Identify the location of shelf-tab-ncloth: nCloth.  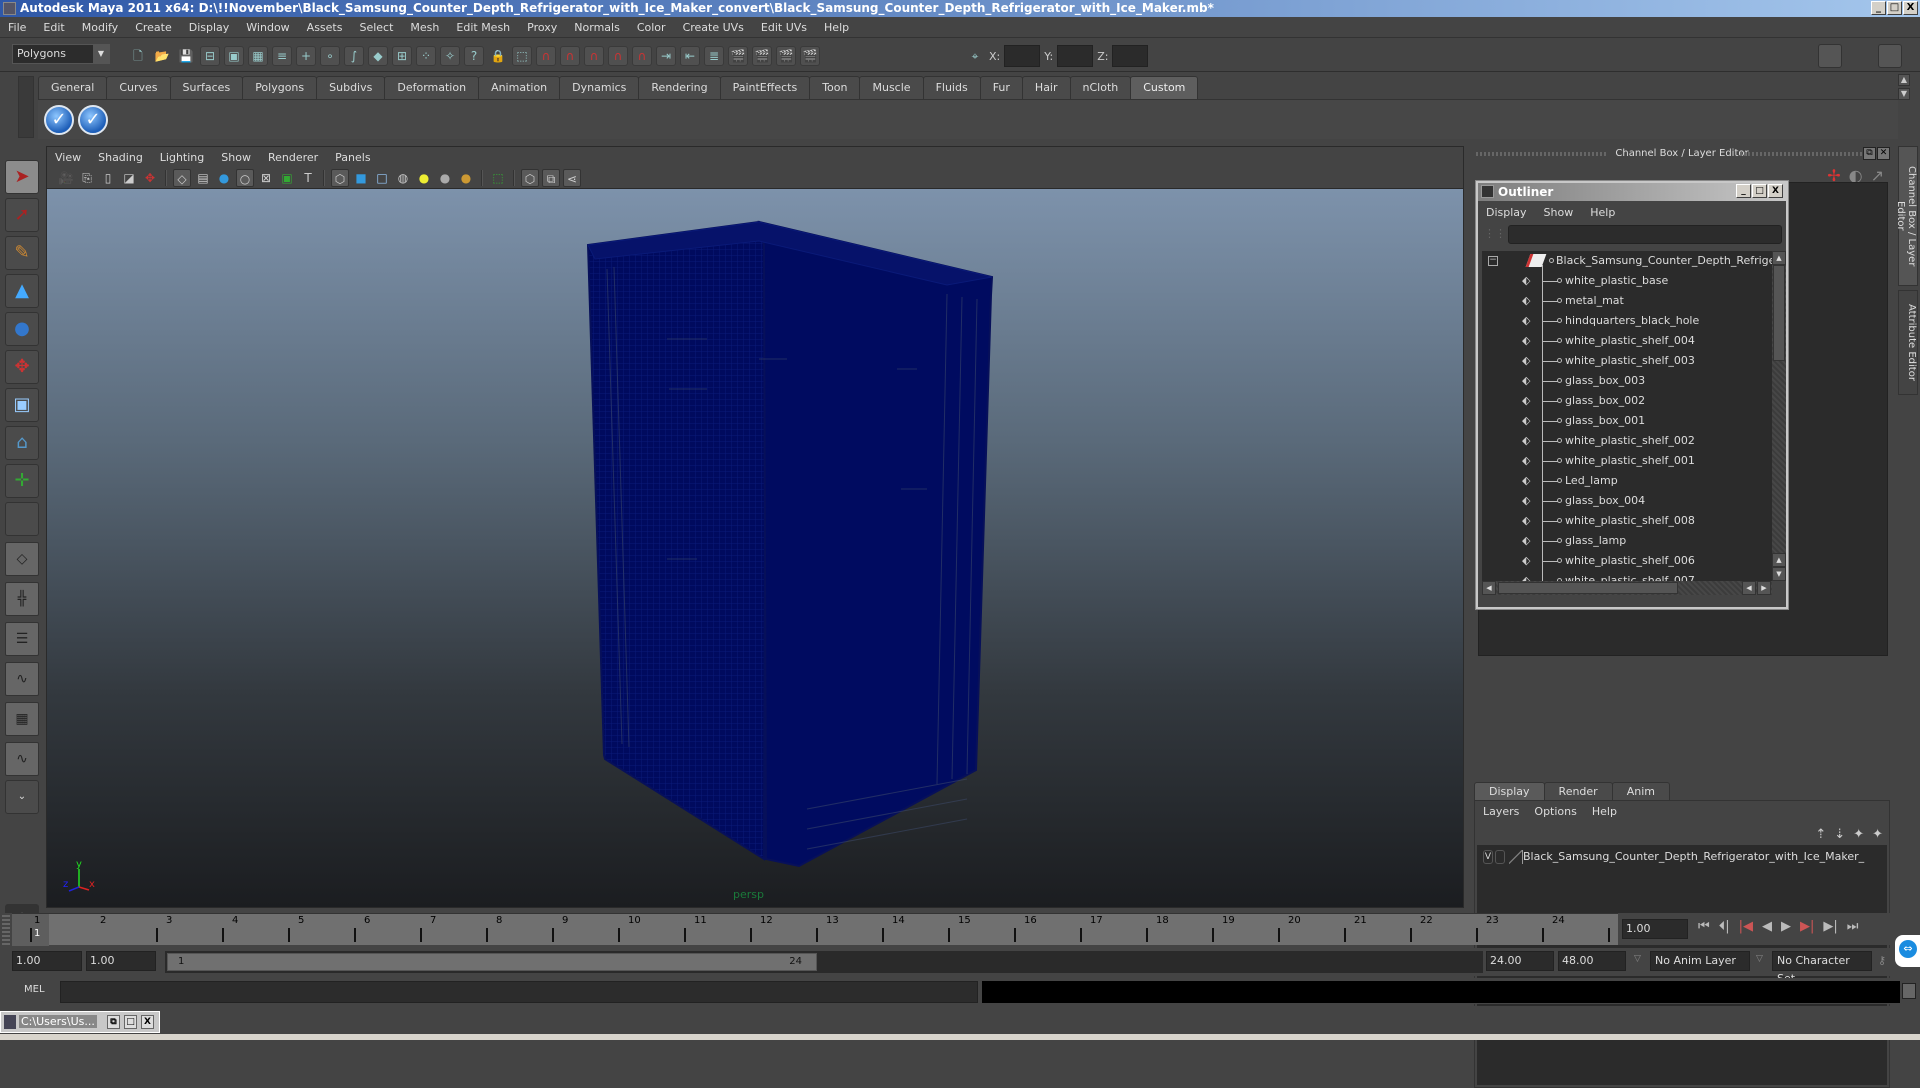
(1100, 87).